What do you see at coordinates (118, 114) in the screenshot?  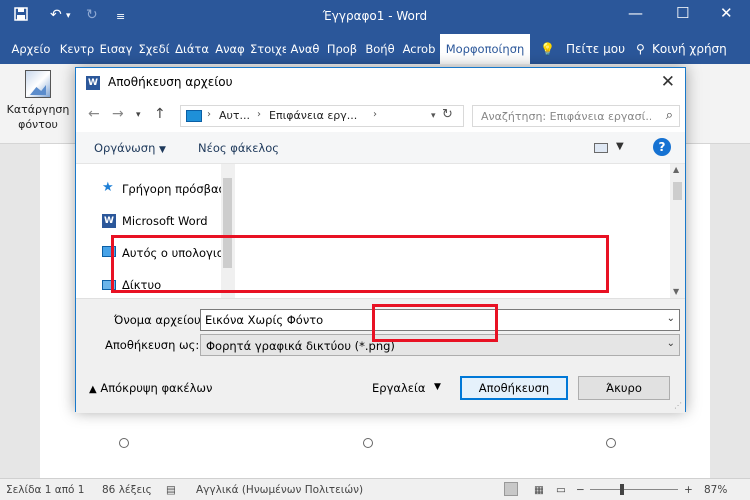 I see `forward-arrow-icon: →` at bounding box center [118, 114].